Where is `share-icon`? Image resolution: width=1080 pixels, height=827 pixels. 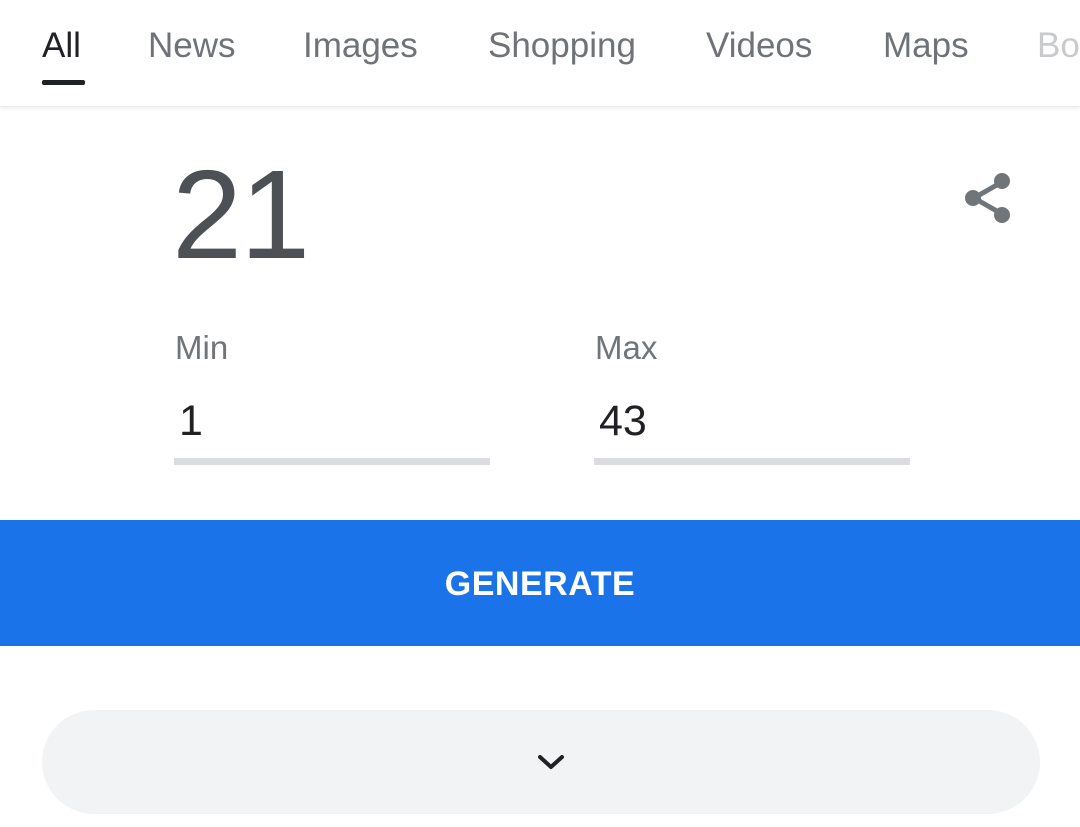
share-icon is located at coordinates (987, 198).